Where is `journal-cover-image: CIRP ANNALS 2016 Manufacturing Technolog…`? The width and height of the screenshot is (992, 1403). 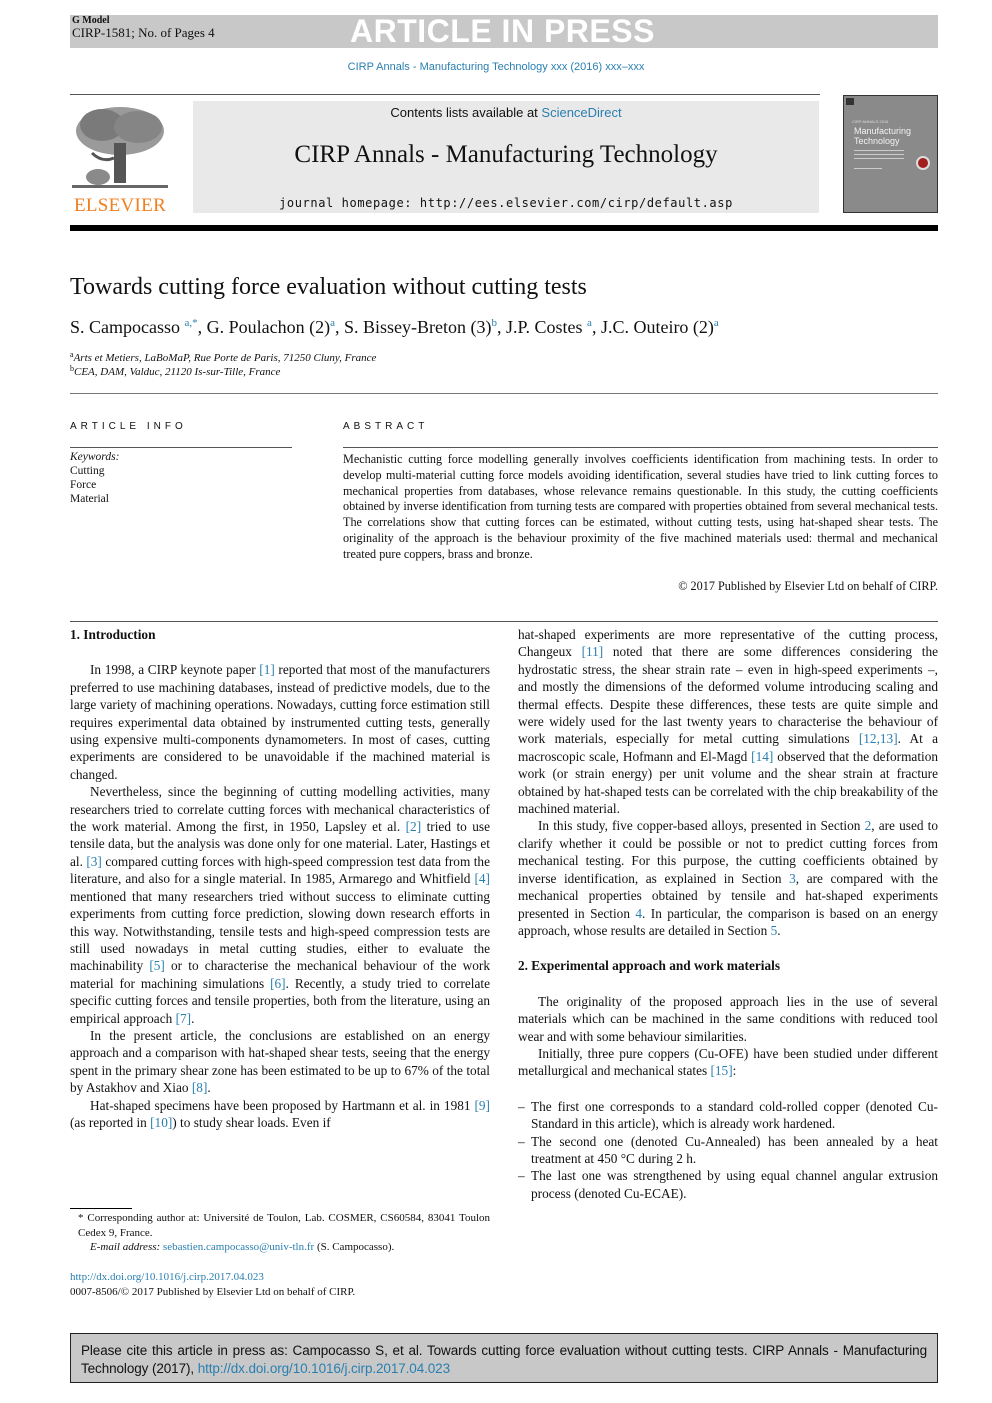
journal-cover-image: CIRP ANNALS 2016 Manufacturing Technolog… is located at coordinates (890, 154).